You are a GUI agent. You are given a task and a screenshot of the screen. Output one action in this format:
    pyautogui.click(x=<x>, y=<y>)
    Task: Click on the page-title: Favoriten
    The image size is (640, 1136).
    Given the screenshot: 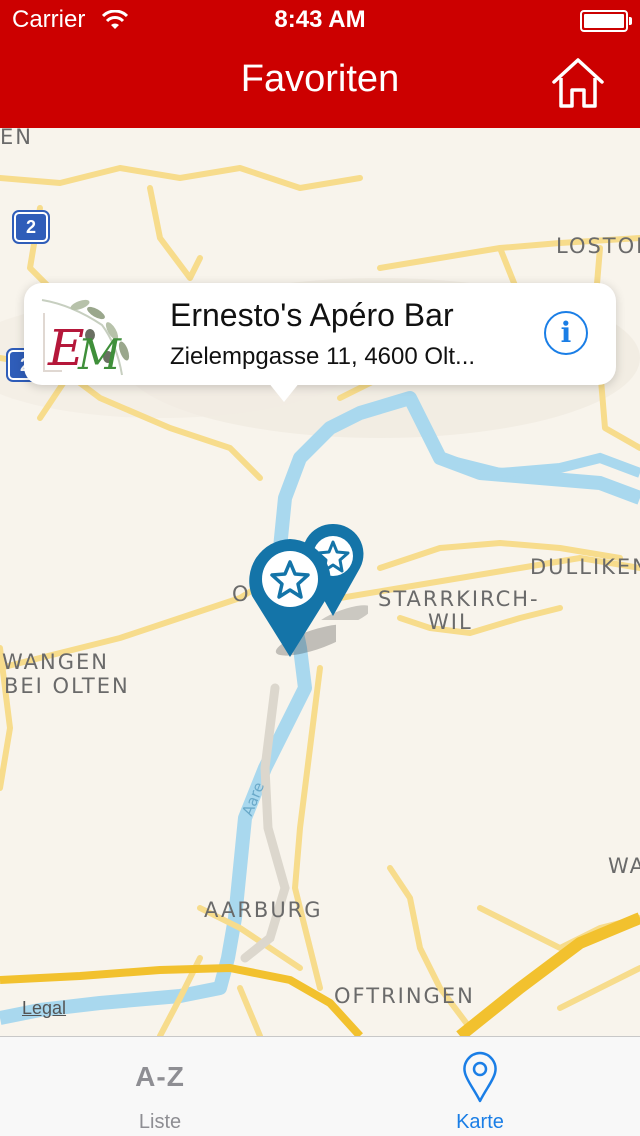 What is the action you would take?
    pyautogui.click(x=320, y=79)
    